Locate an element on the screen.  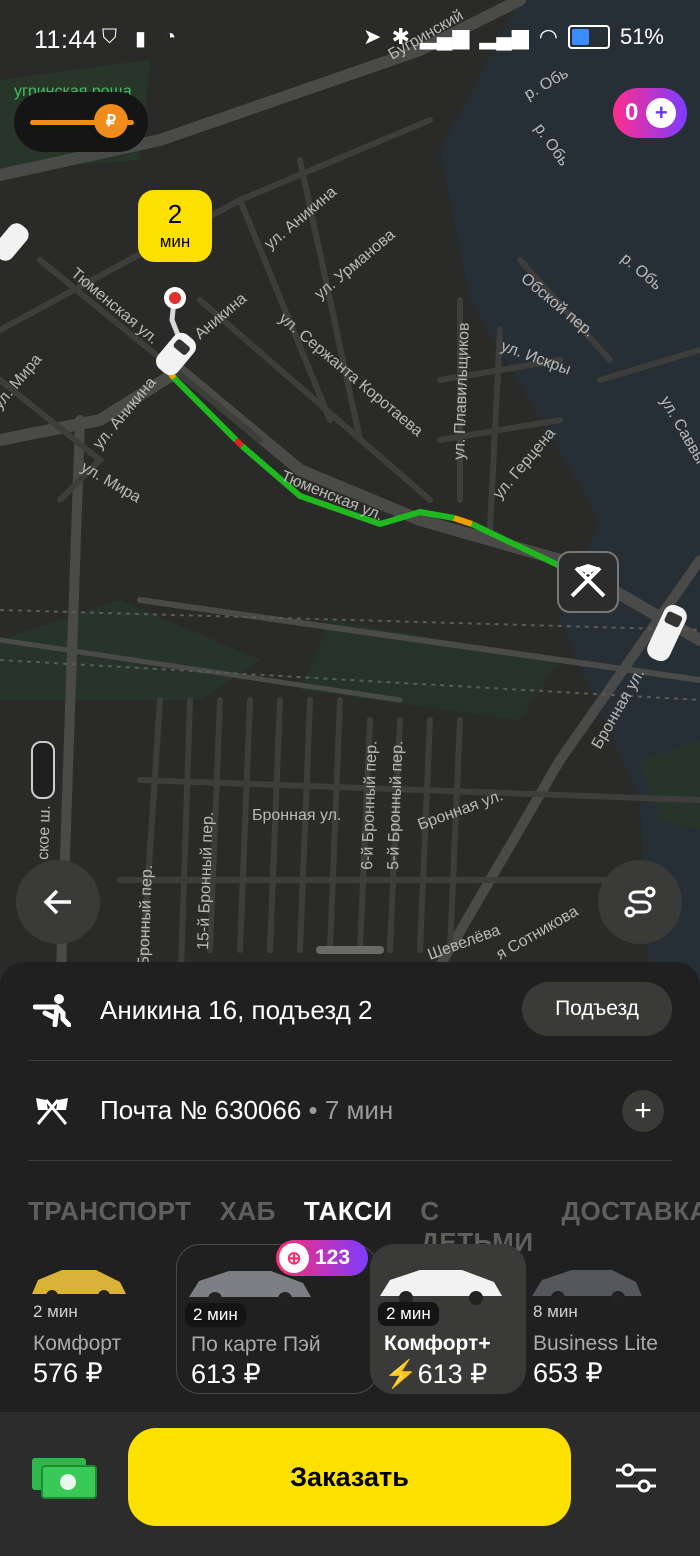
tariff-price-row: ⚡613 ₽ is located at coordinates (435, 1374).